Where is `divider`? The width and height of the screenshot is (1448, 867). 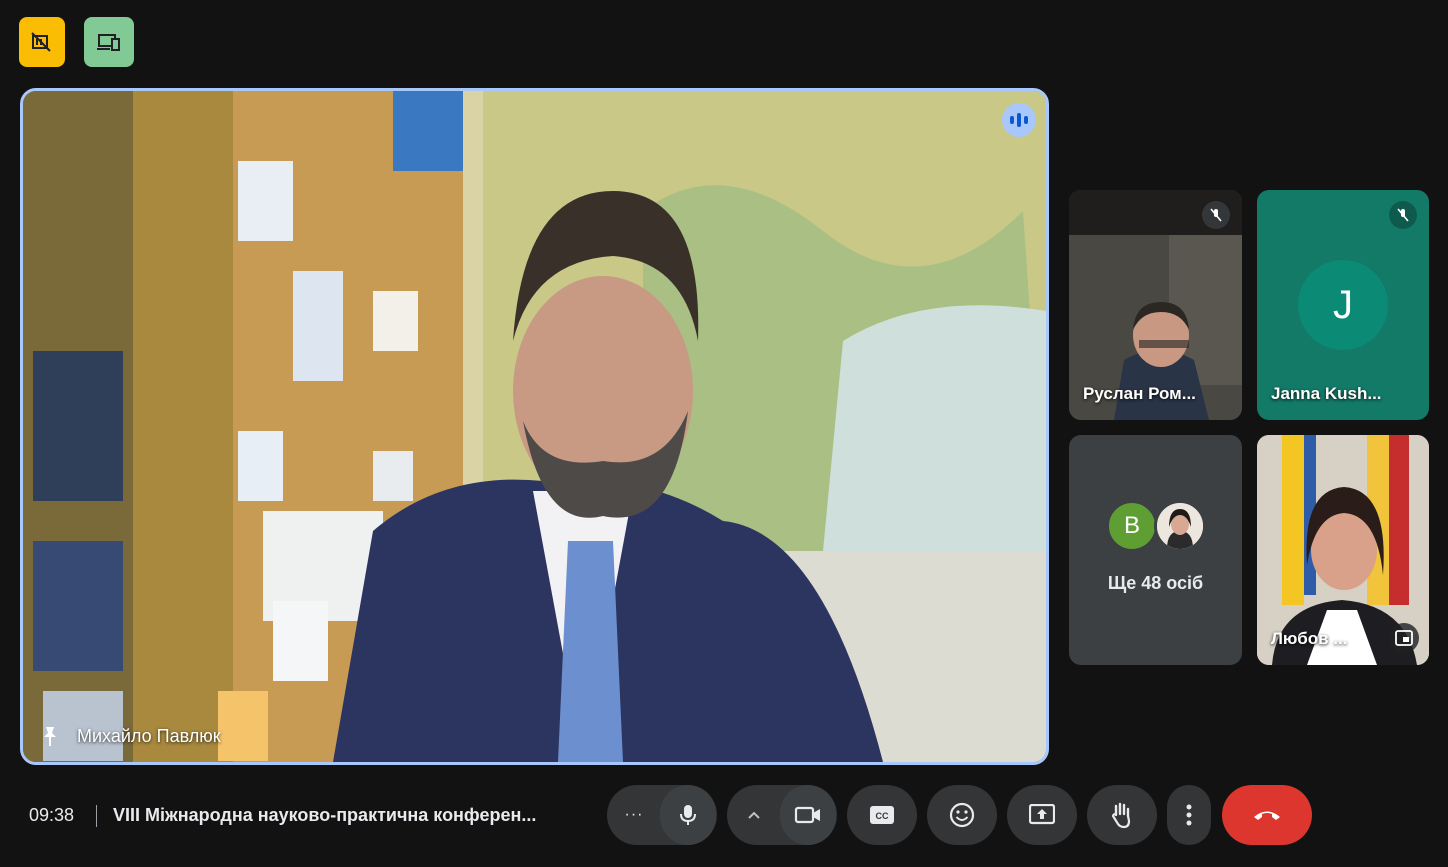
divider is located at coordinates (96, 816).